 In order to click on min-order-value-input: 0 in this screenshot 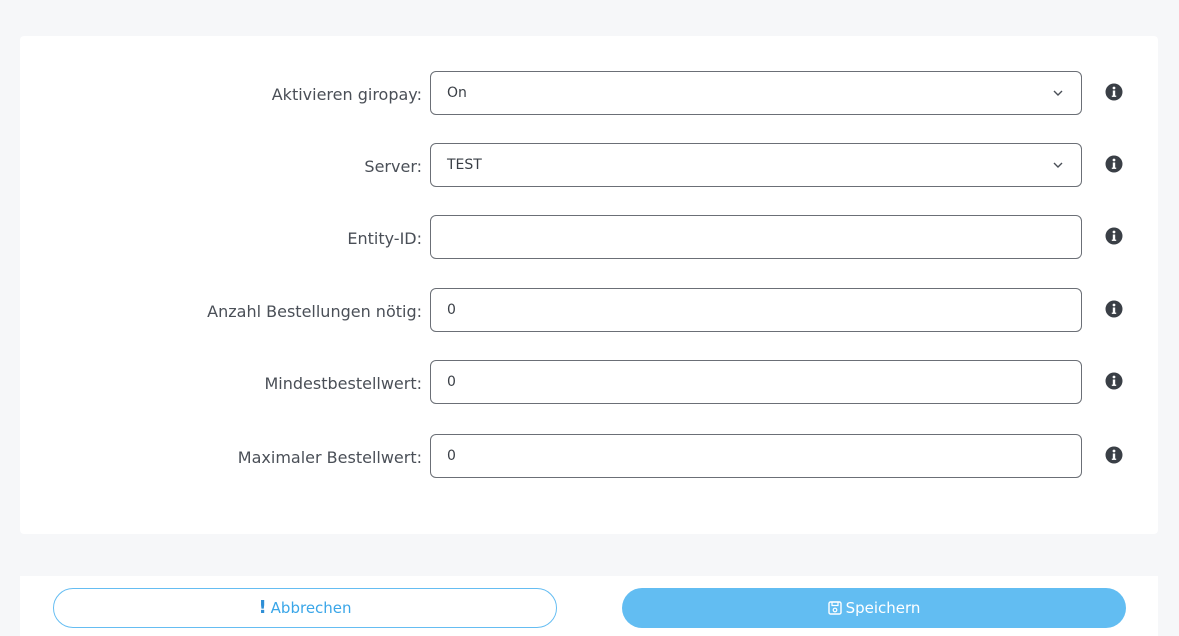, I will do `click(756, 382)`.